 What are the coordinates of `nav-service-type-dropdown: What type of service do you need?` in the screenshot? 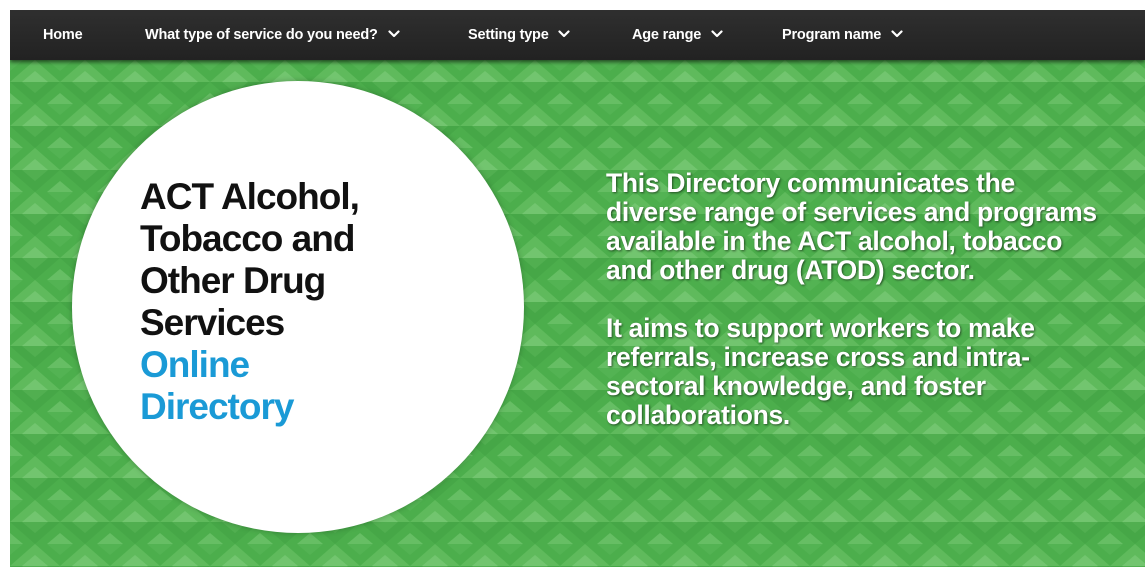 It's located at (272, 35).